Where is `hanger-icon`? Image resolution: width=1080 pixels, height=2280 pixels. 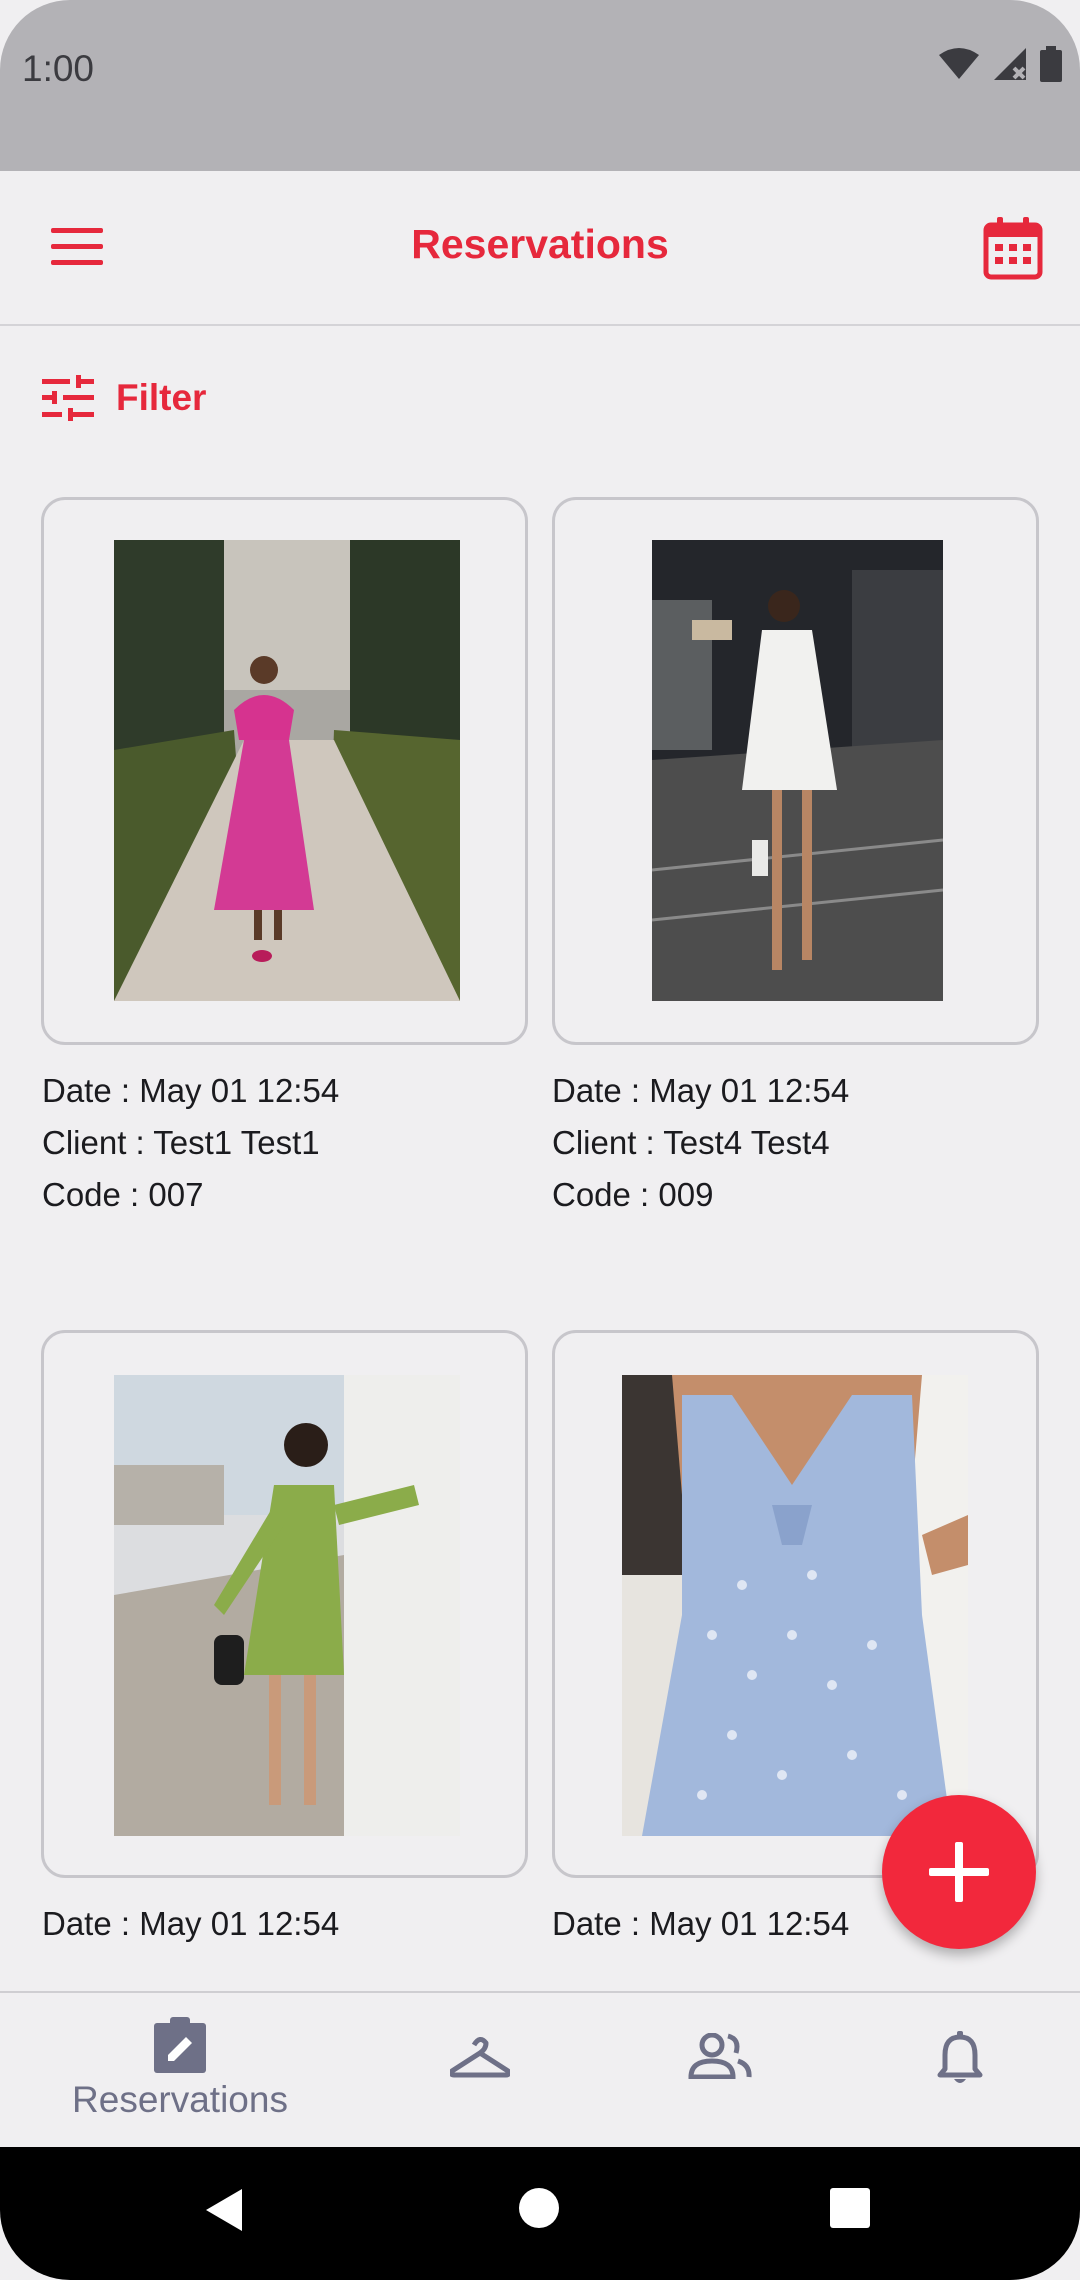
hanger-icon is located at coordinates (480, 2057).